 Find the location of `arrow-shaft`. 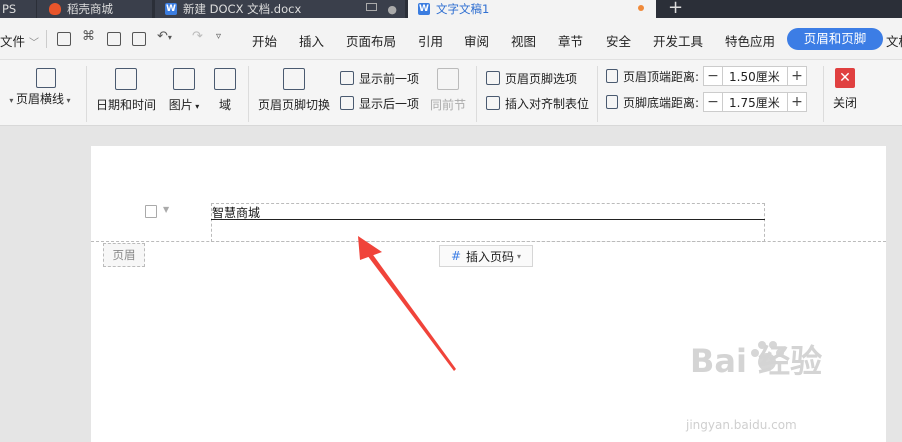

arrow-shaft is located at coordinates (410, 309).